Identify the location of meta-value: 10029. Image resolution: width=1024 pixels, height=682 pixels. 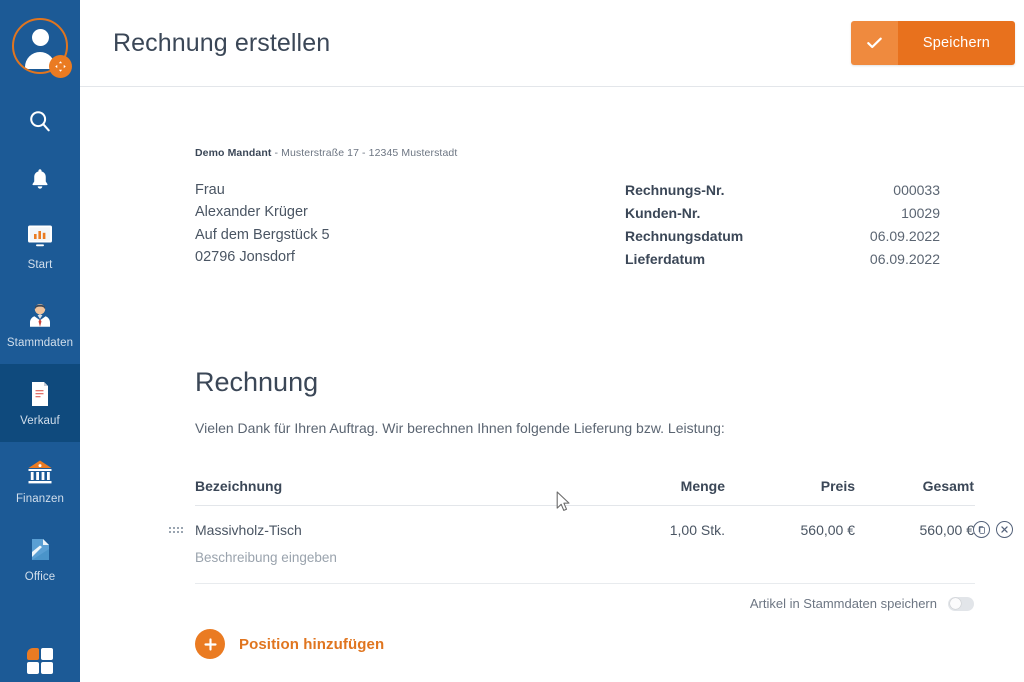
(920, 213).